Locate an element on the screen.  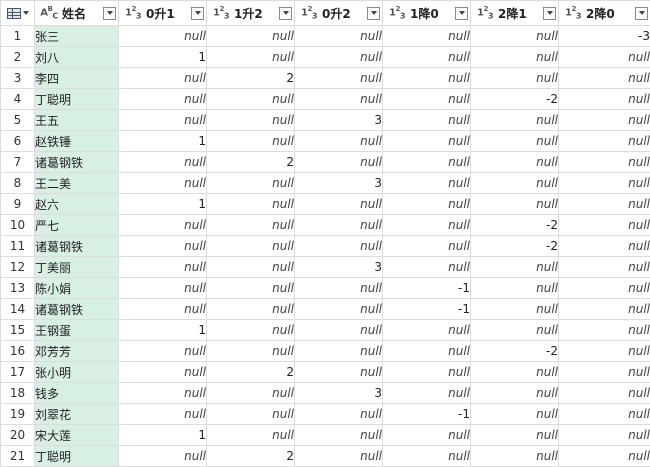
name-cell: 张三 is located at coordinates (77, 36).